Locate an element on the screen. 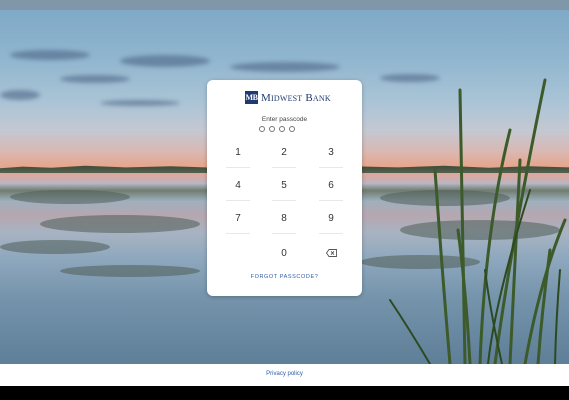  footer: Privacy policy is located at coordinates (284, 375).